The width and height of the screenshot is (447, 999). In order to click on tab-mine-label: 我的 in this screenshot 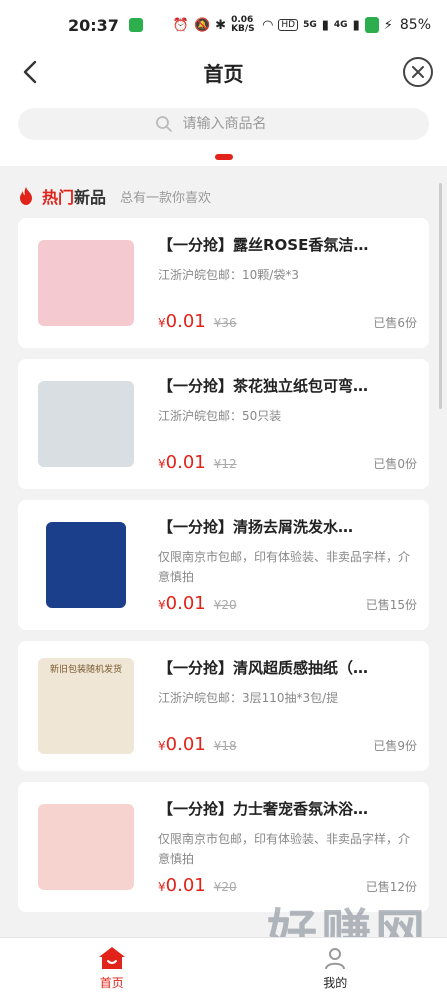, I will do `click(335, 983)`.